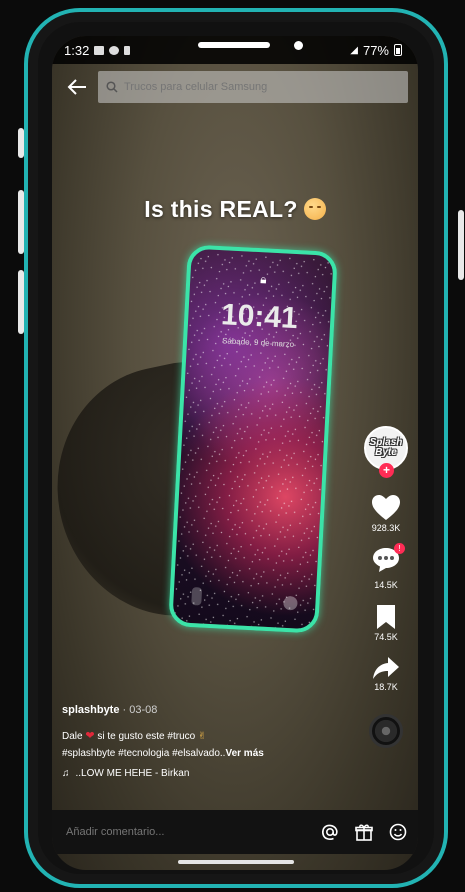 This screenshot has width=465, height=892. Describe the element at coordinates (112, 87) in the screenshot. I see `search-icon` at that location.